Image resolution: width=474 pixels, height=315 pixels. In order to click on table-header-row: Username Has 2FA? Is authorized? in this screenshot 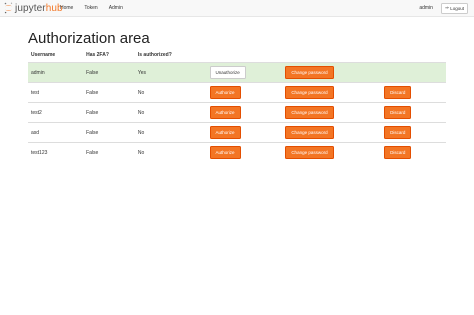, I will do `click(237, 55)`.